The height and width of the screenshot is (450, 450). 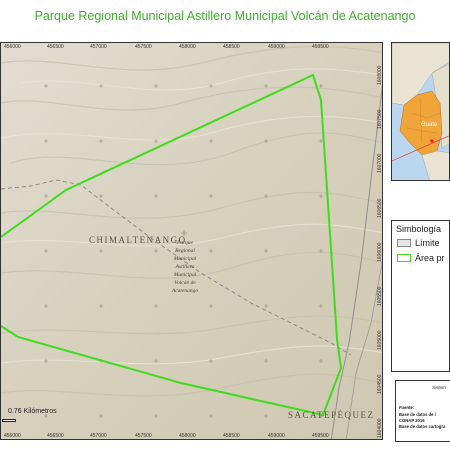 What do you see at coordinates (380, 384) in the screenshot?
I see `y-tick: 1604500` at bounding box center [380, 384].